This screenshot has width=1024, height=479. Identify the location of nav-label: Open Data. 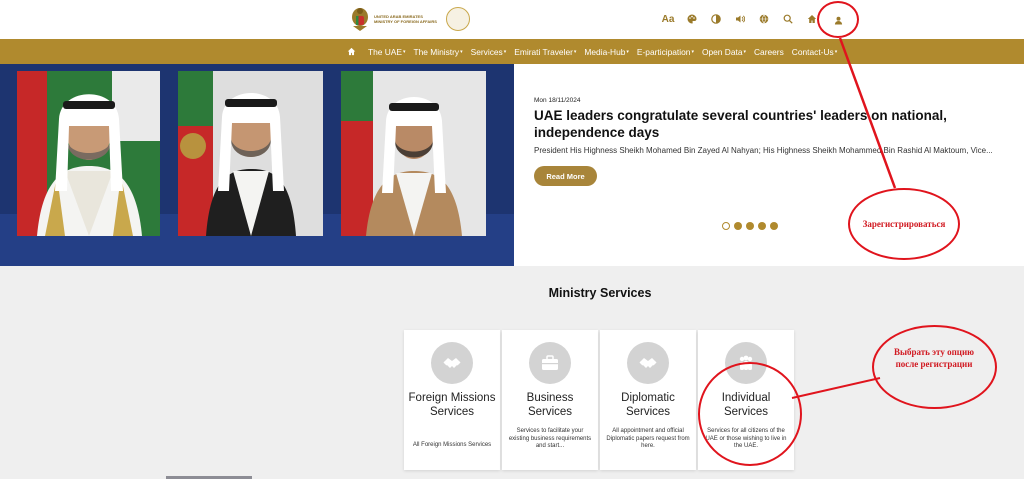
(722, 51).